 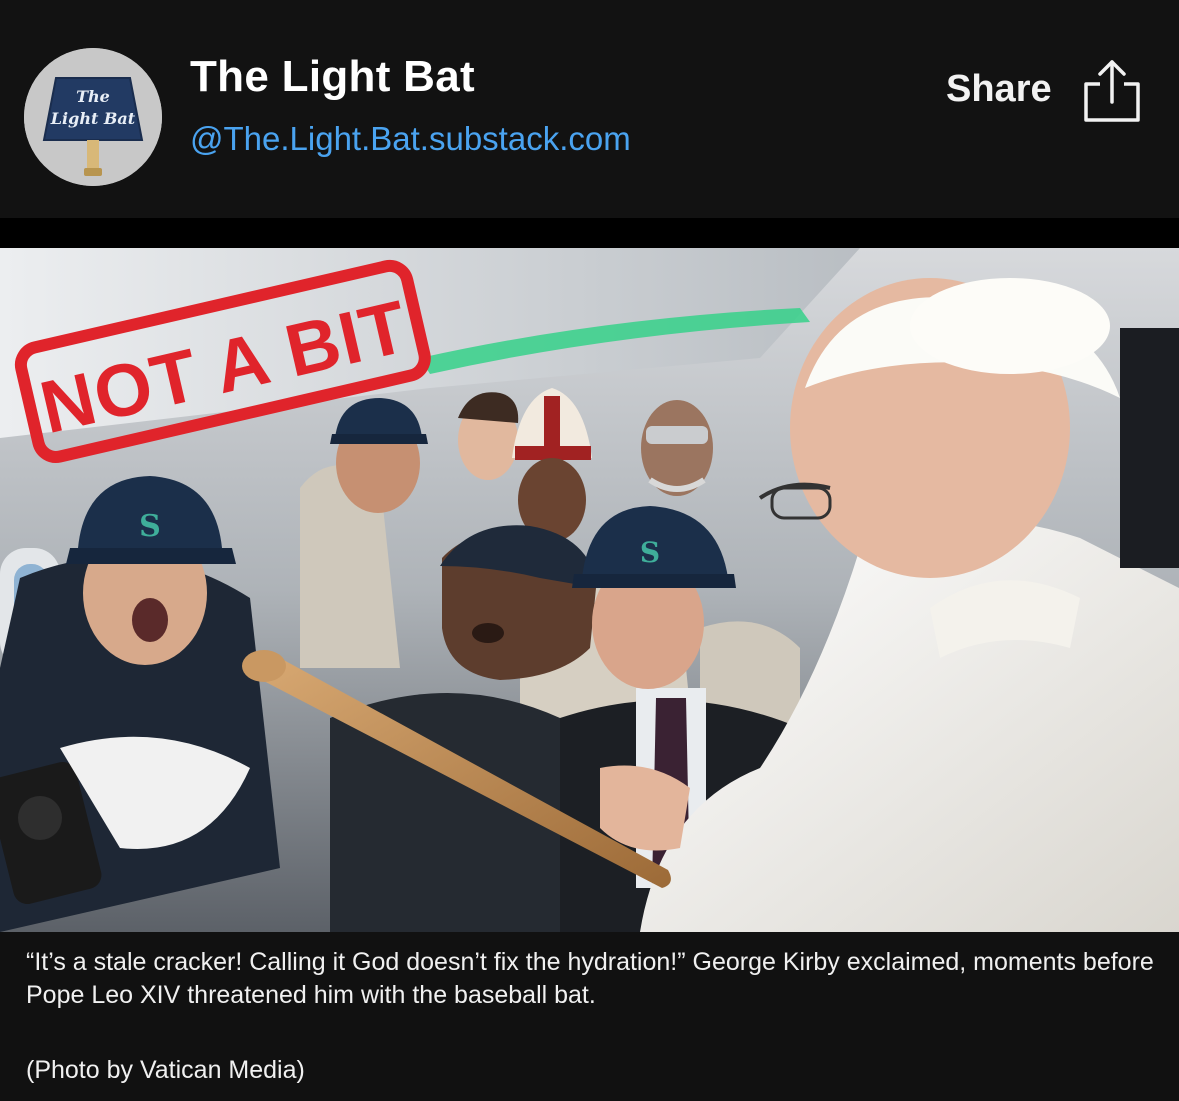 I want to click on publication-name: The Light Bat, so click(x=332, y=77).